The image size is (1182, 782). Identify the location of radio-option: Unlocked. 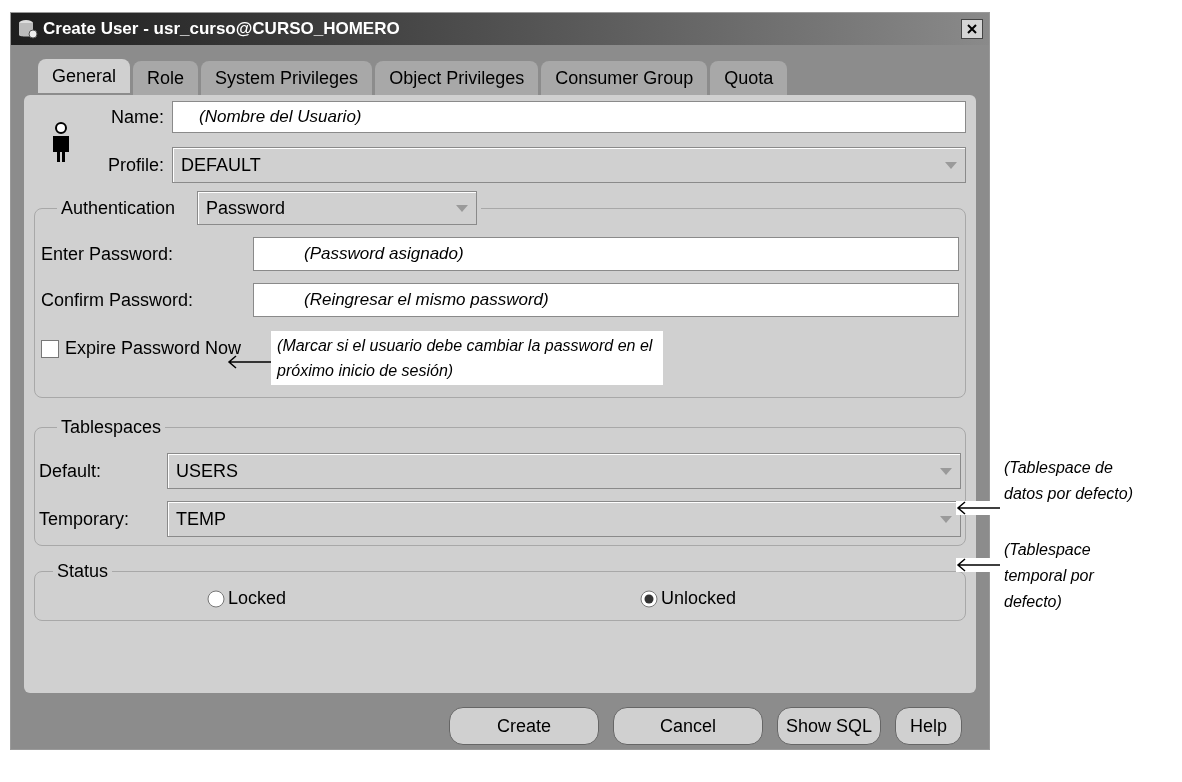
(688, 598).